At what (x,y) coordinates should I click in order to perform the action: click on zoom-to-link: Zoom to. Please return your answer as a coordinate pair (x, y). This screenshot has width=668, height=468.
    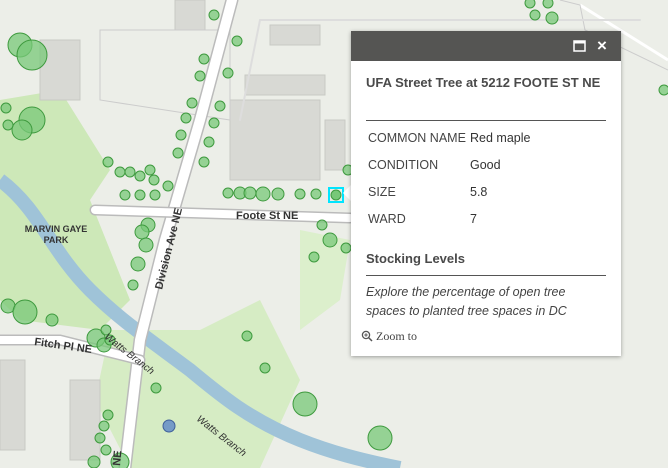
    Looking at the image, I should click on (389, 336).